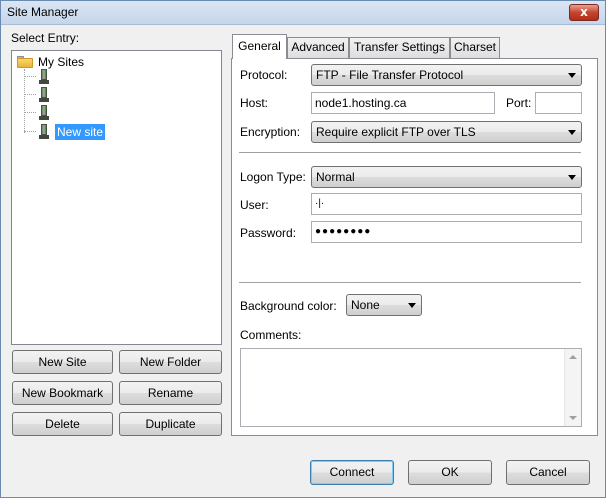 The width and height of the screenshot is (606, 498). I want to click on select-entry-label: Select Entry:, so click(45, 38).